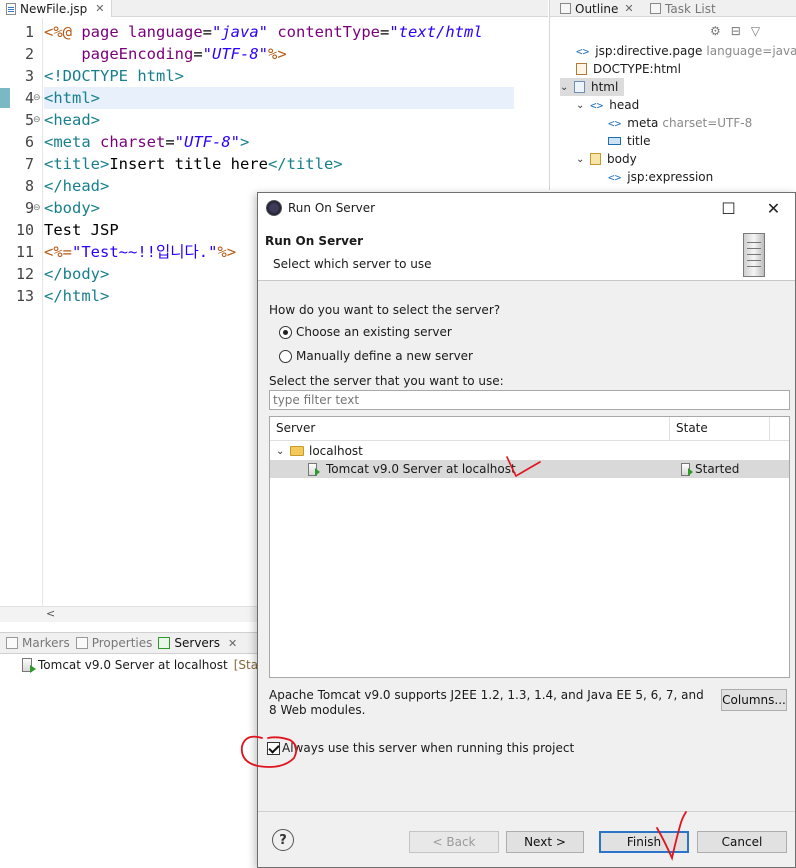  I want to click on sort-icon: ⚙, so click(715, 31).